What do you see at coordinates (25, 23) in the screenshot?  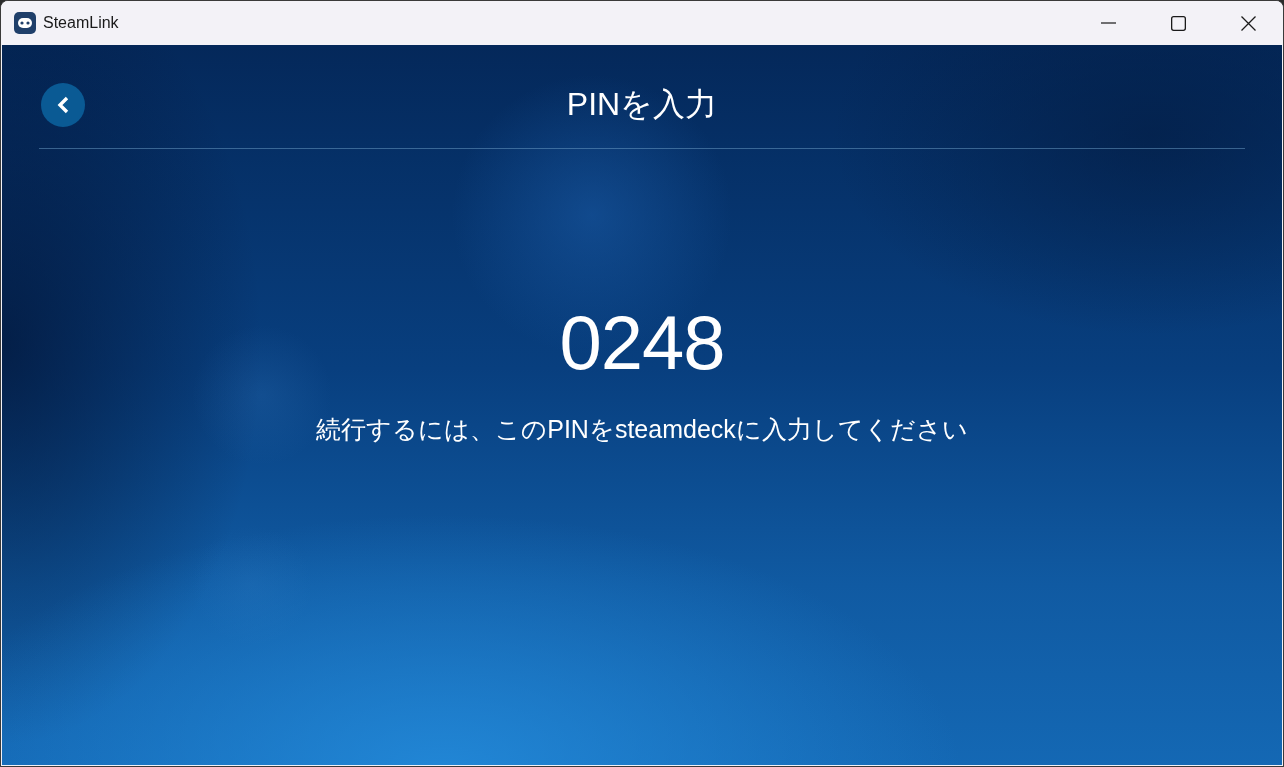 I see `gamepad-app-icon` at bounding box center [25, 23].